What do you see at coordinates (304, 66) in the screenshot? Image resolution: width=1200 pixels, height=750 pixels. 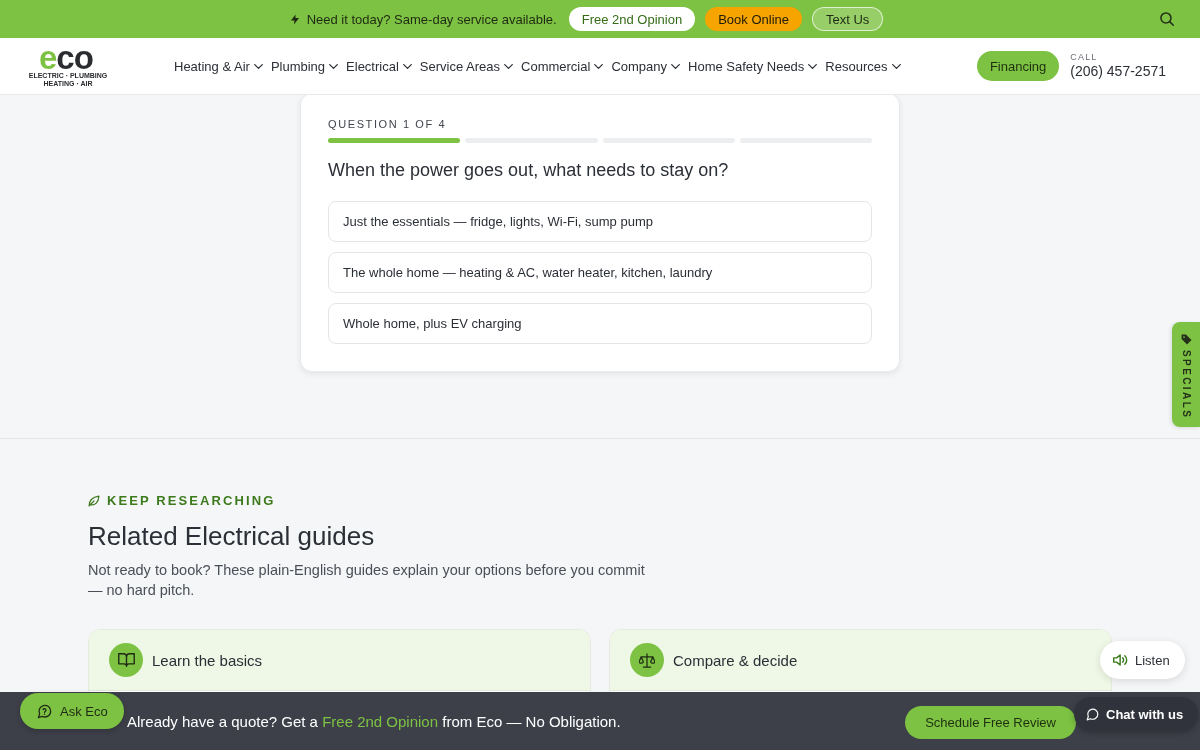 I see `nav-menu-item: Plumbing` at bounding box center [304, 66].